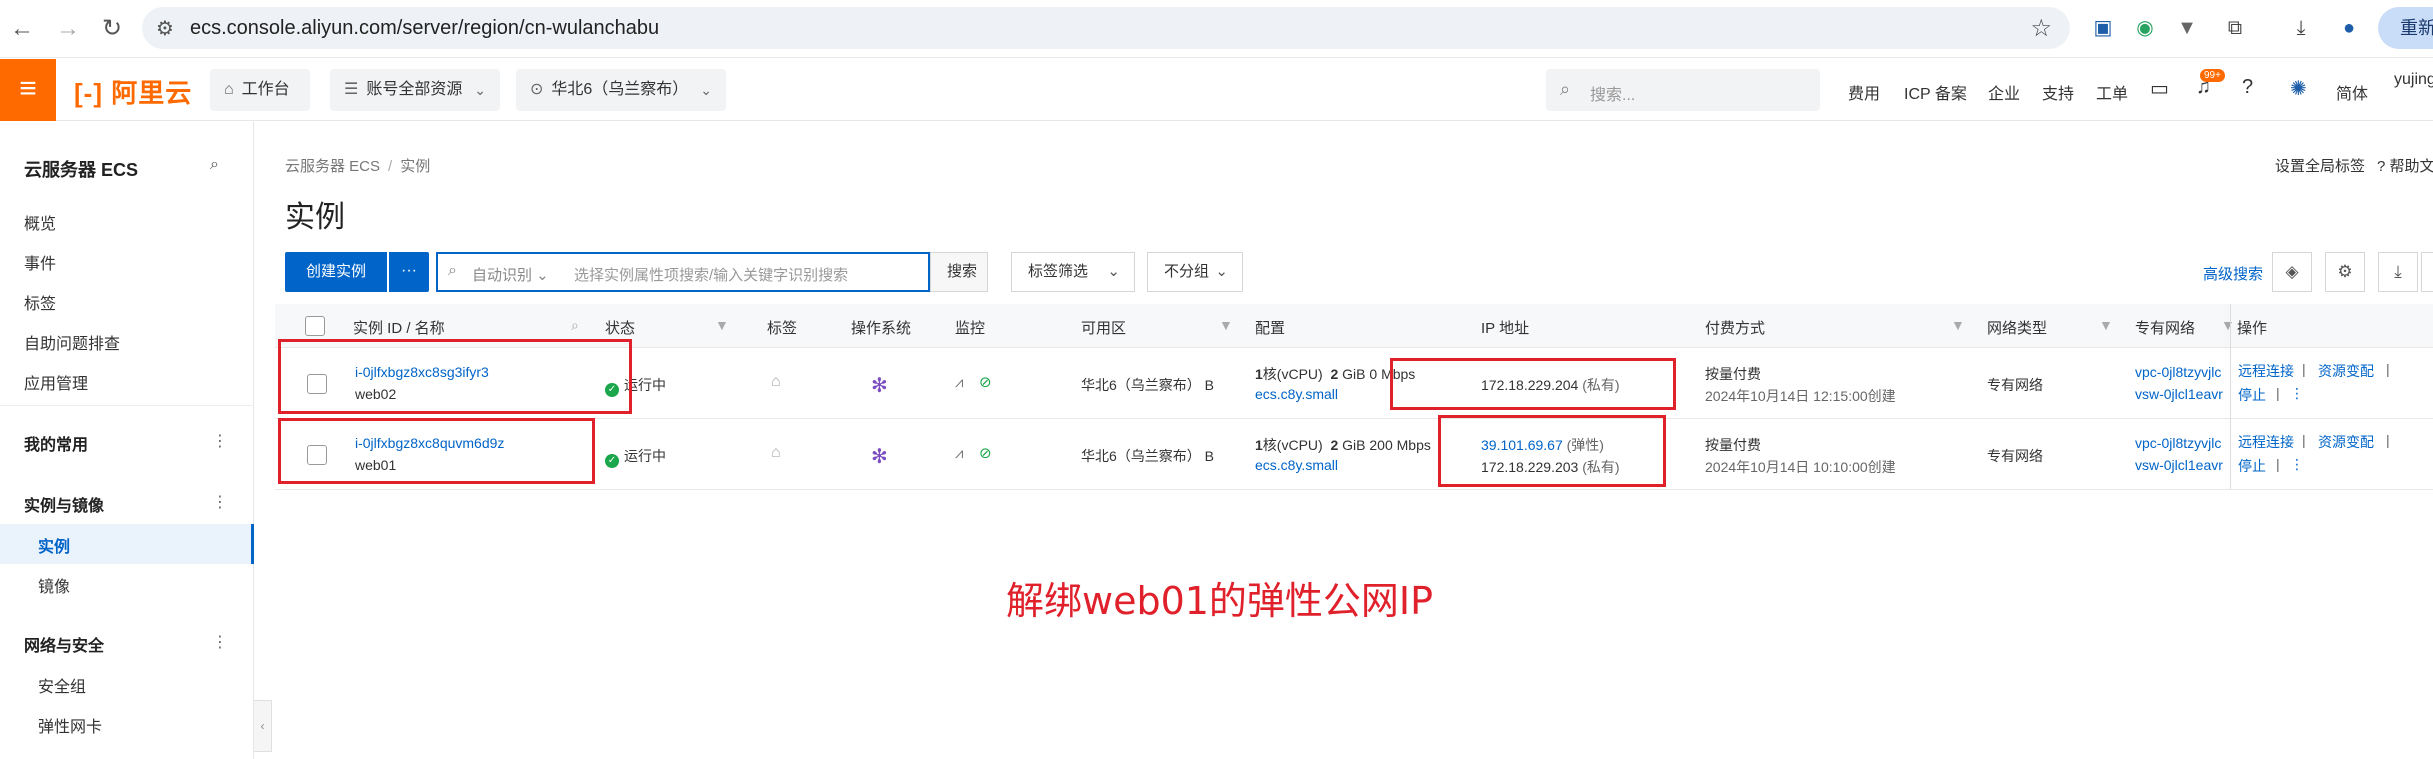 This screenshot has height=759, width=2433. Describe the element at coordinates (711, 275) in the screenshot. I see `search-placeholder: 选择实例属性项搜索/输入关键字识别搜索` at that location.